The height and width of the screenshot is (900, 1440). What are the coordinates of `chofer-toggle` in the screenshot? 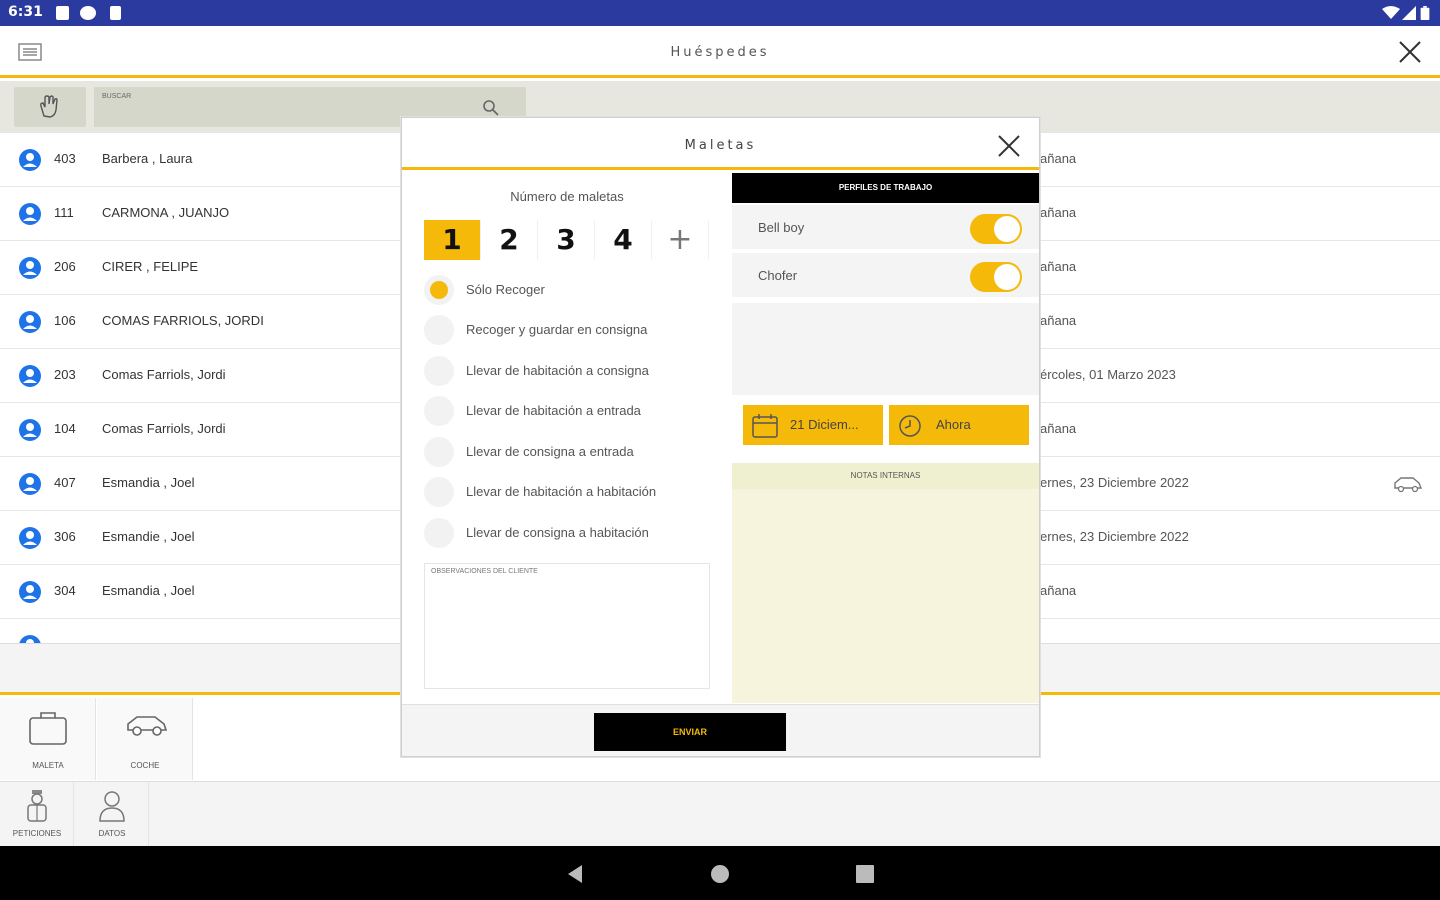 It's located at (996, 277).